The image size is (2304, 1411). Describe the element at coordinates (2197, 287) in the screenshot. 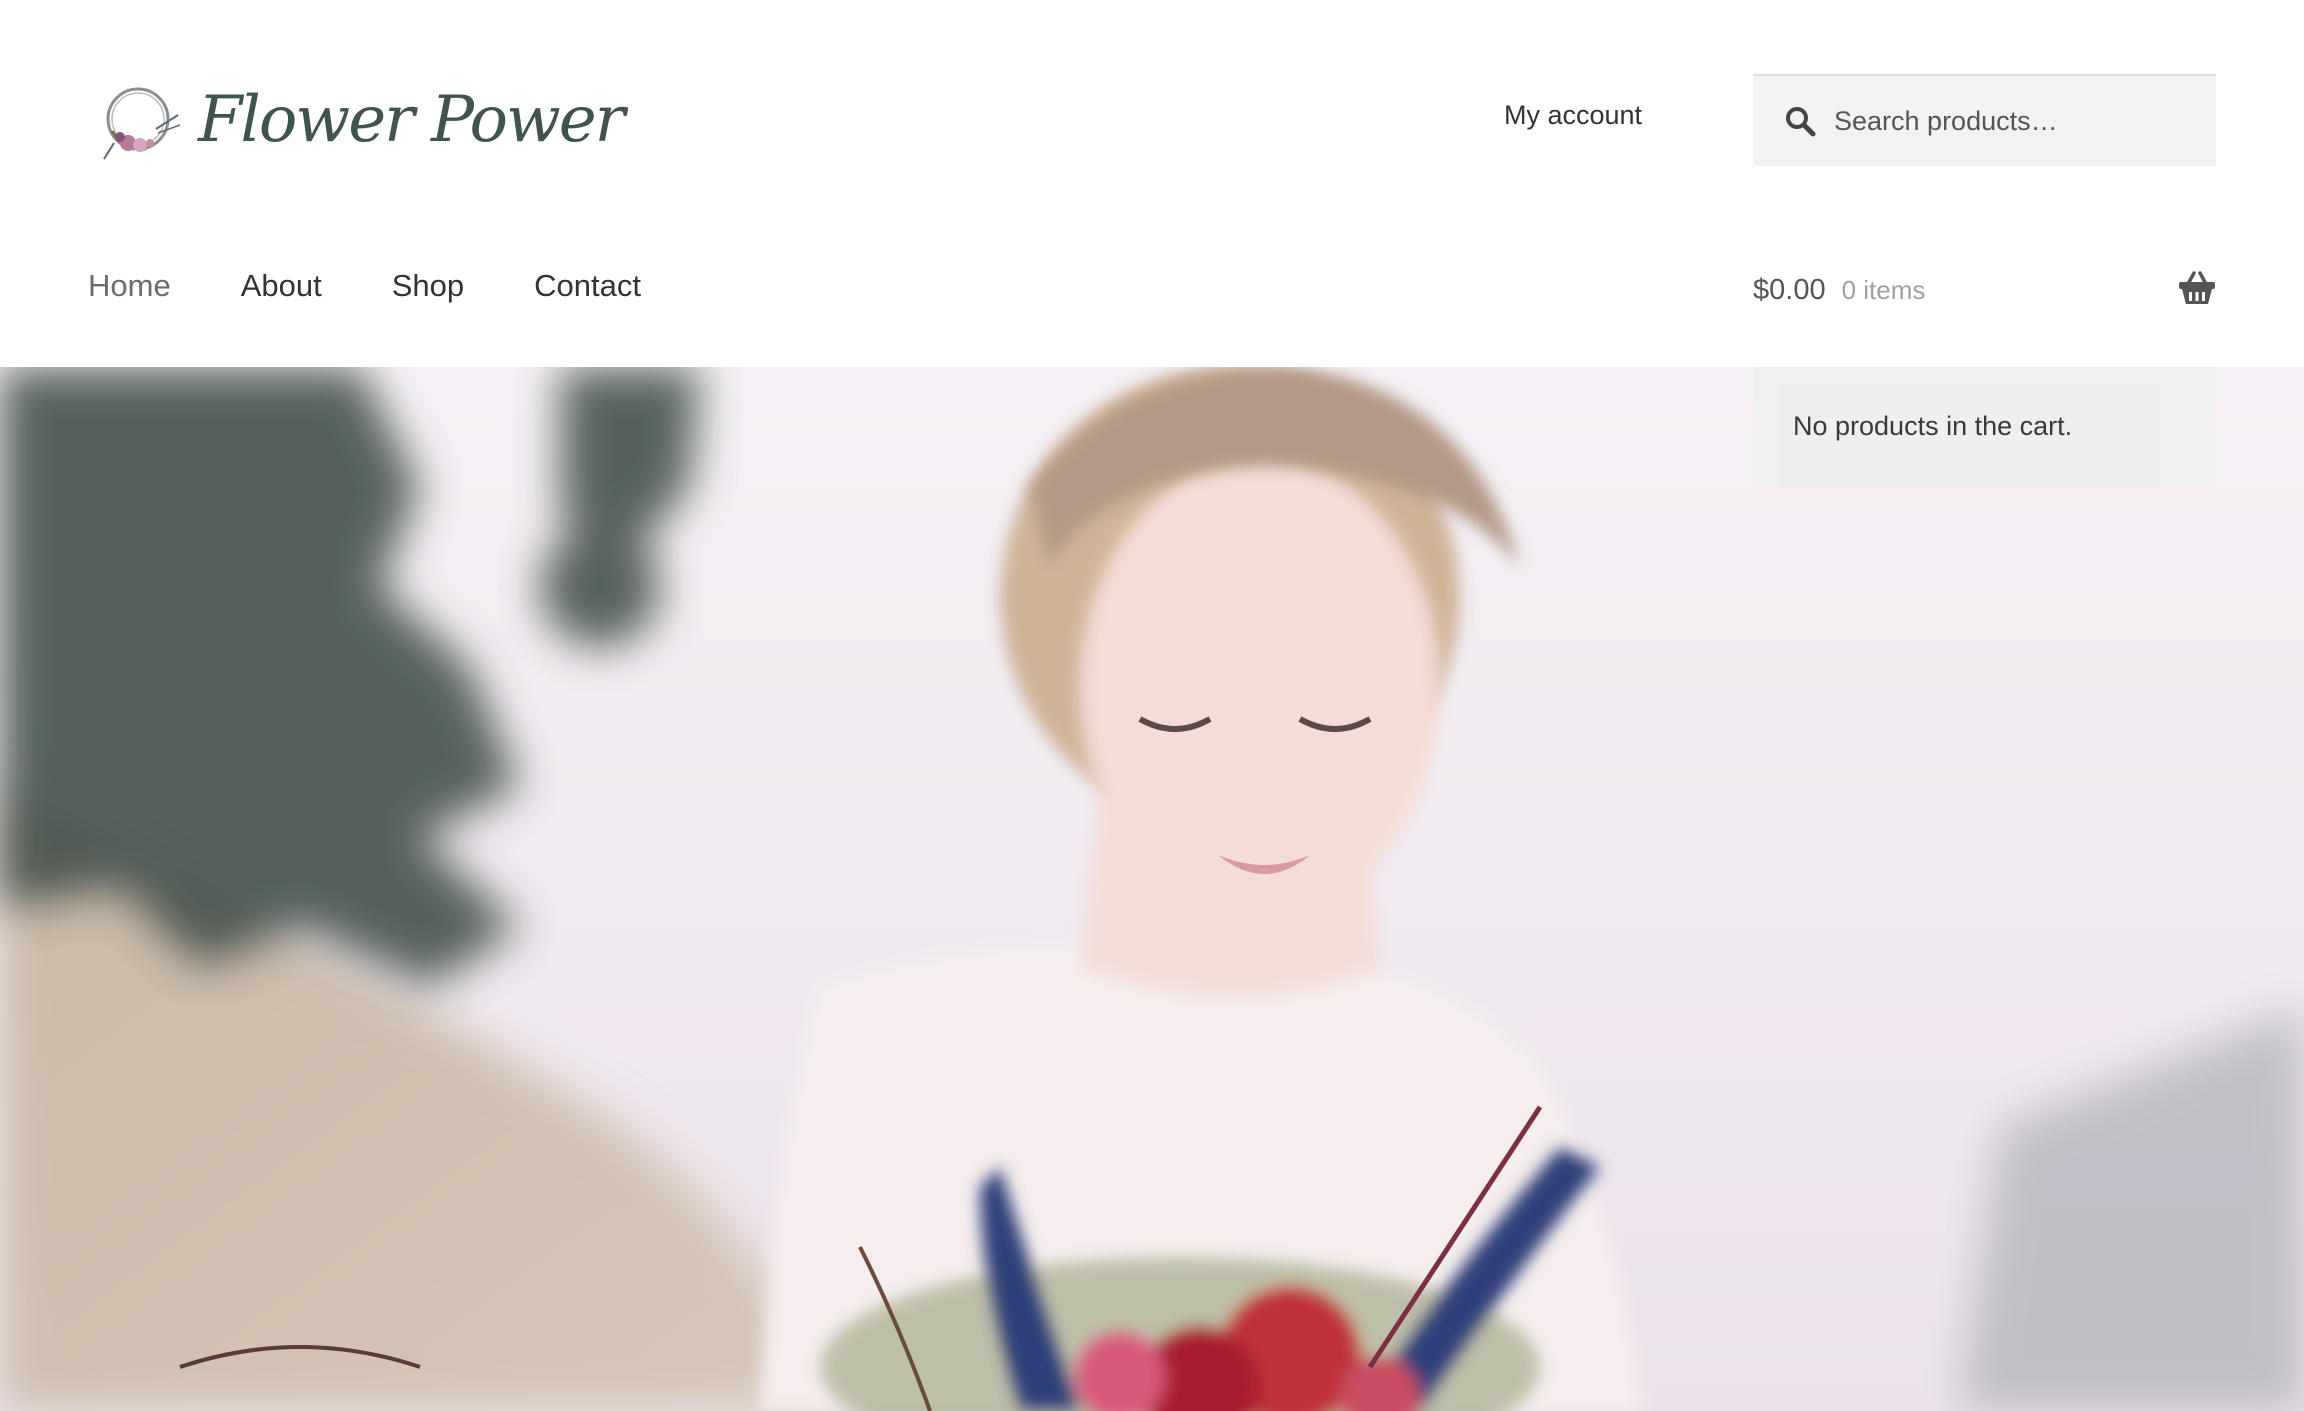

I see `basket-icon` at that location.